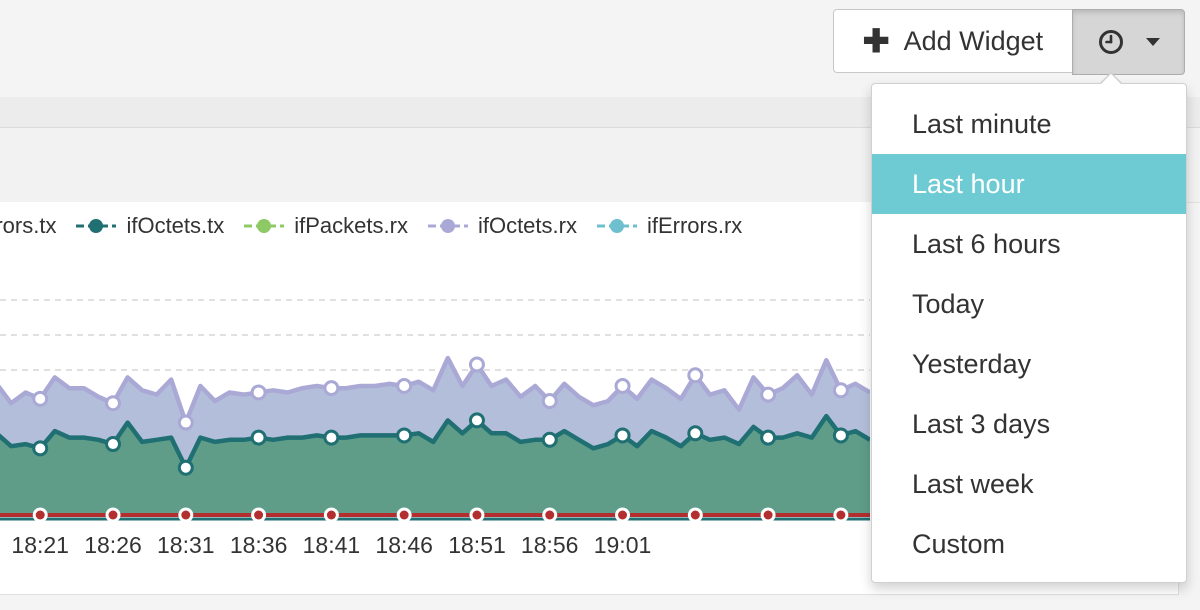  What do you see at coordinates (622, 545) in the screenshot?
I see `x-tick-label: 19:01` at bounding box center [622, 545].